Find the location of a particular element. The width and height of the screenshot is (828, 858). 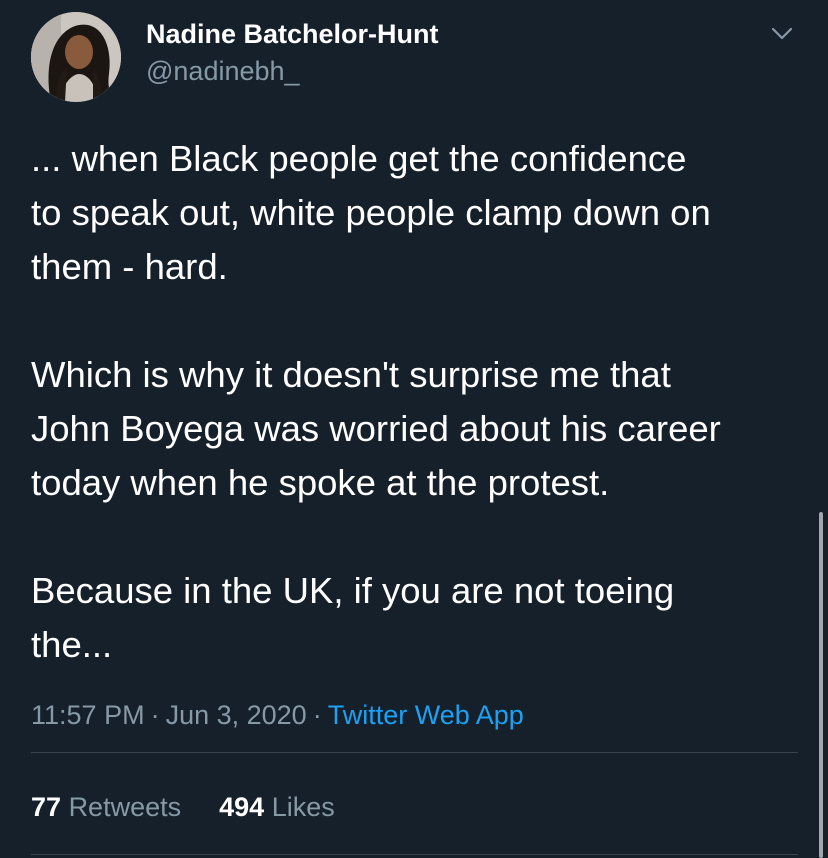

author-name: Nadine Batchelor-Hunt is located at coordinates (292, 34).